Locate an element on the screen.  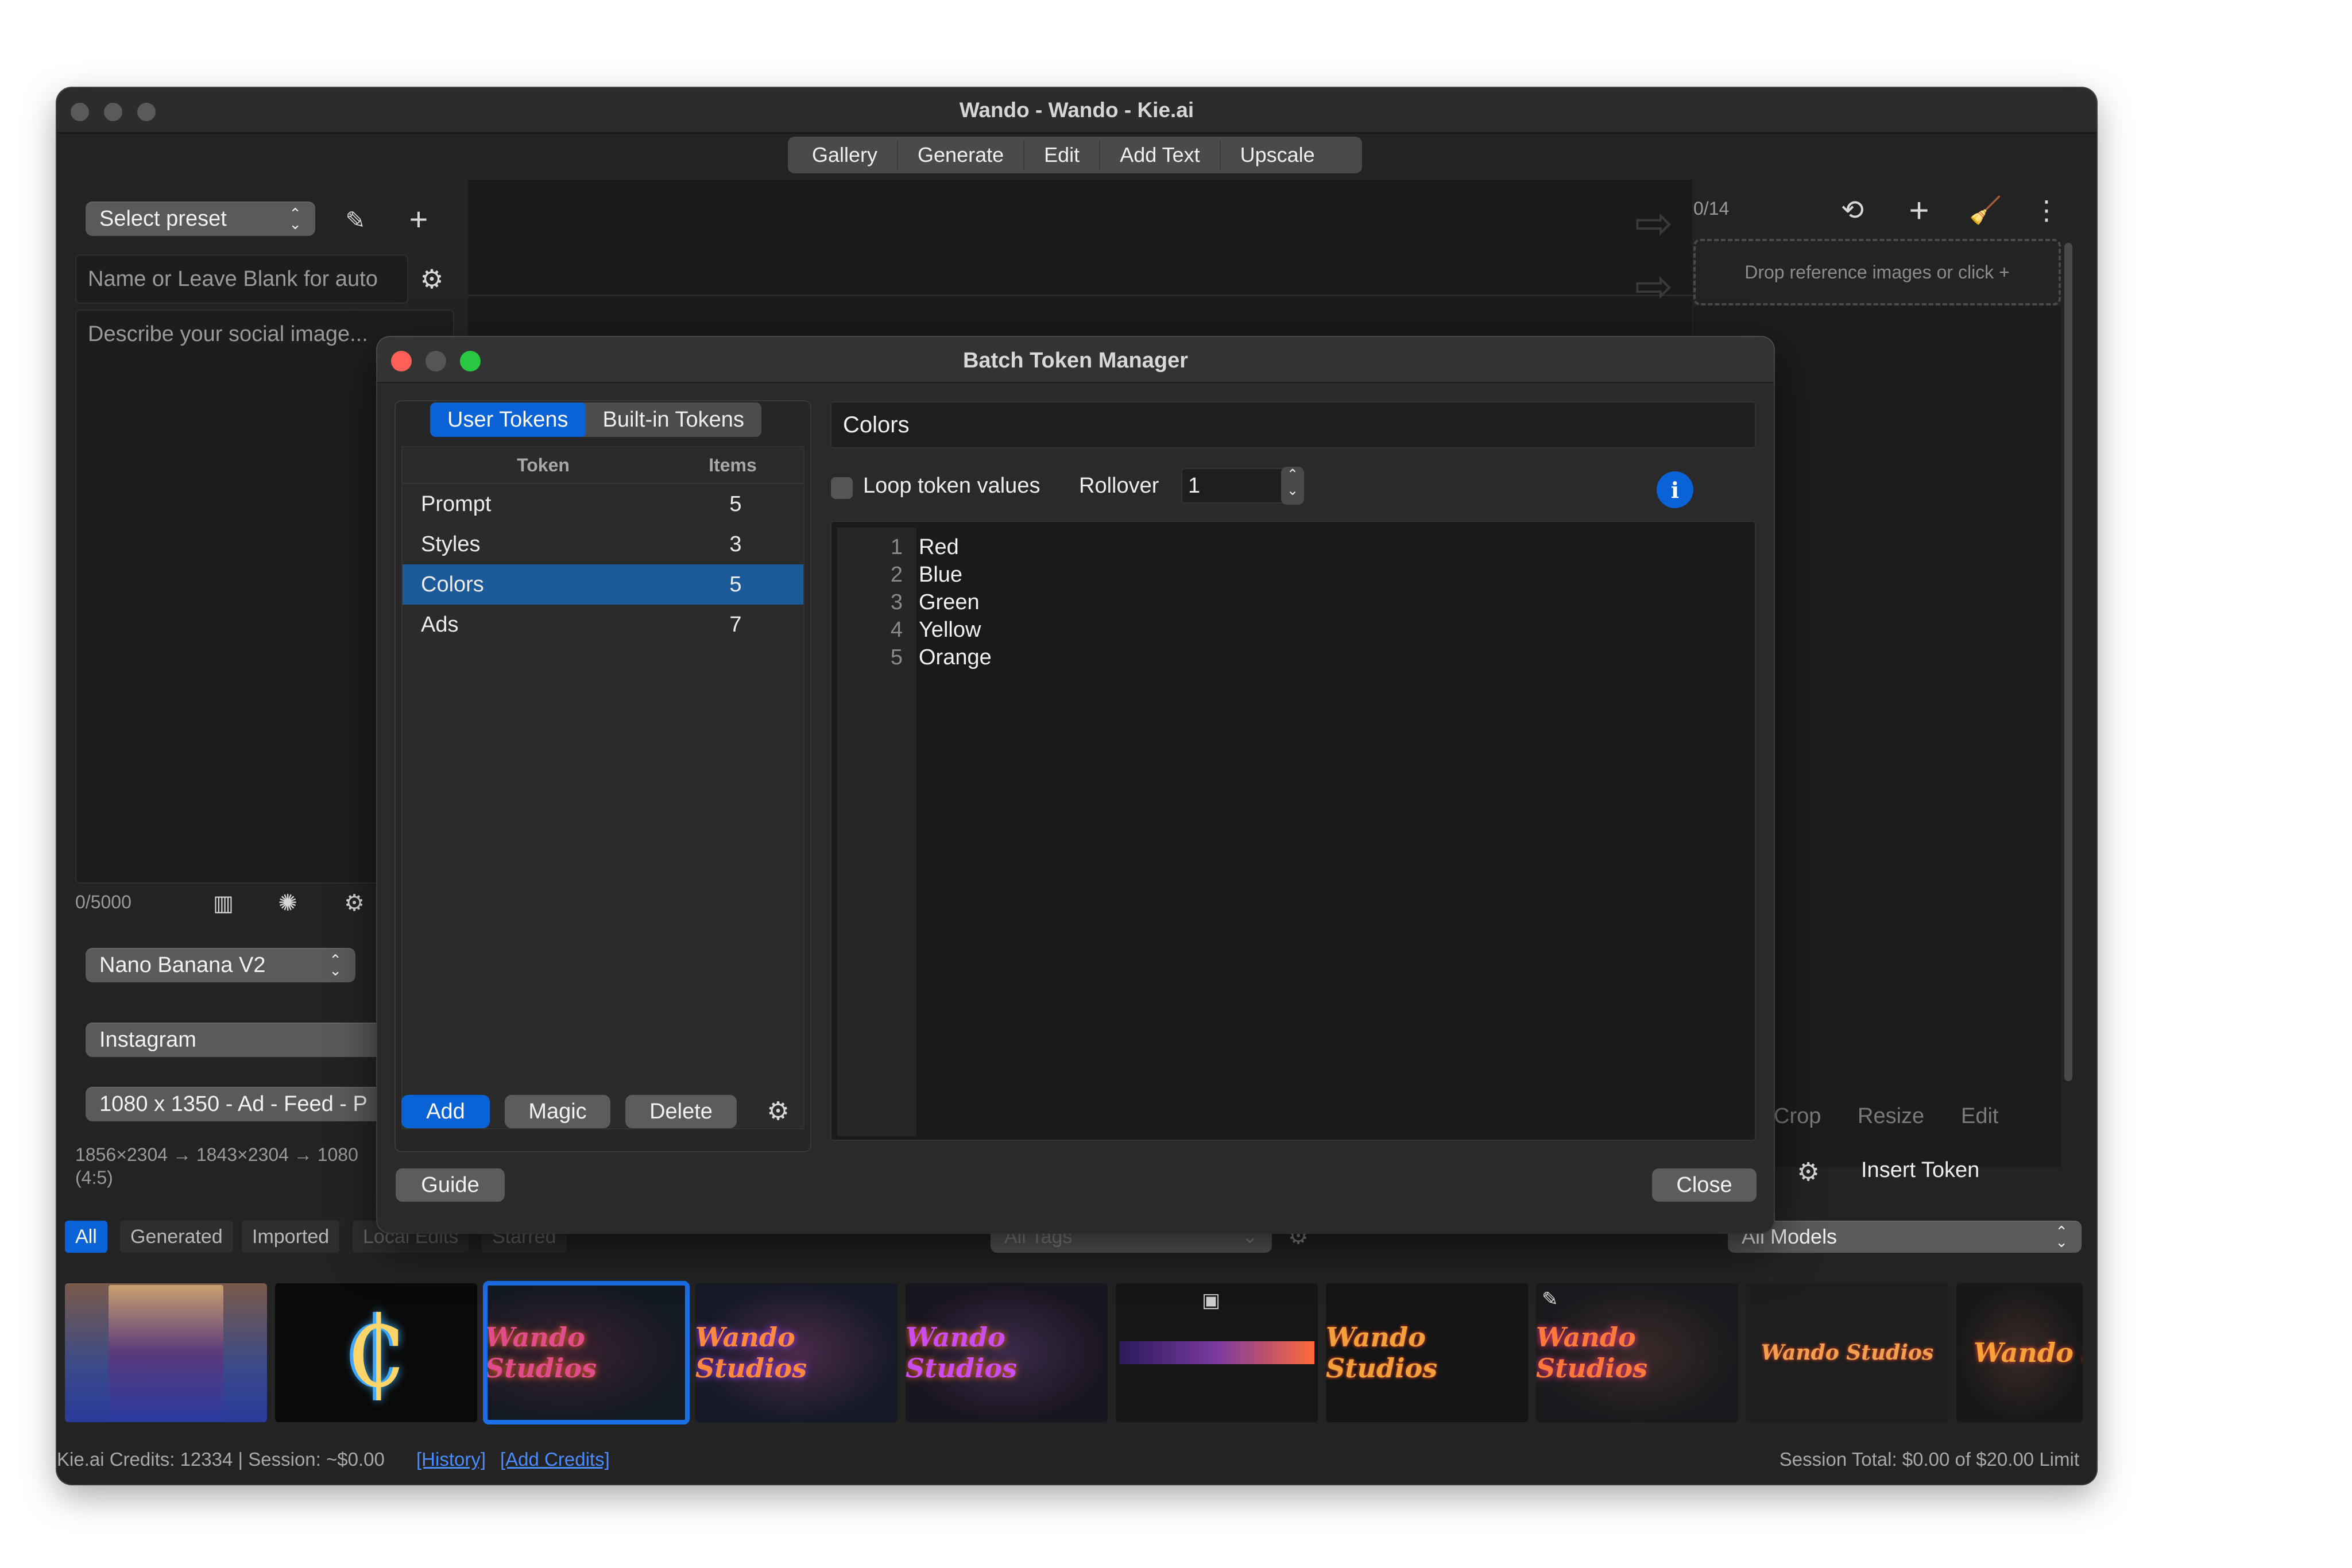
clear-icon: 🧹 is located at coordinates (1986, 210).